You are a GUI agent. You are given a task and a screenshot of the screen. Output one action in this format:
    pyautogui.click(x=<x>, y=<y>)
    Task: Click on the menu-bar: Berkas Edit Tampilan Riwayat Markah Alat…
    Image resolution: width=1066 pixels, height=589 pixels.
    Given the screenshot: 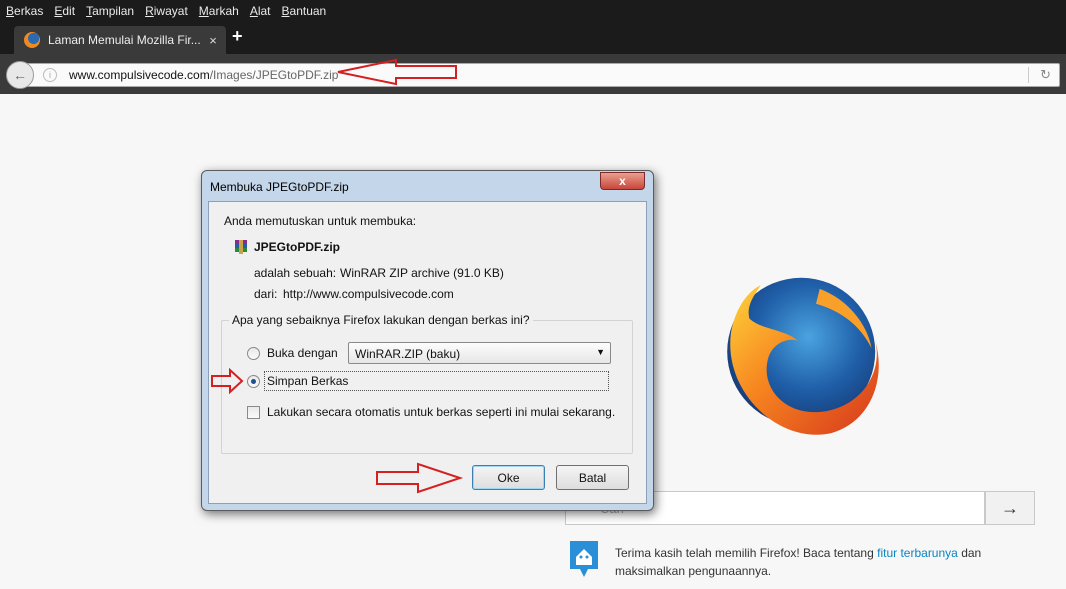 What is the action you would take?
    pyautogui.click(x=533, y=11)
    